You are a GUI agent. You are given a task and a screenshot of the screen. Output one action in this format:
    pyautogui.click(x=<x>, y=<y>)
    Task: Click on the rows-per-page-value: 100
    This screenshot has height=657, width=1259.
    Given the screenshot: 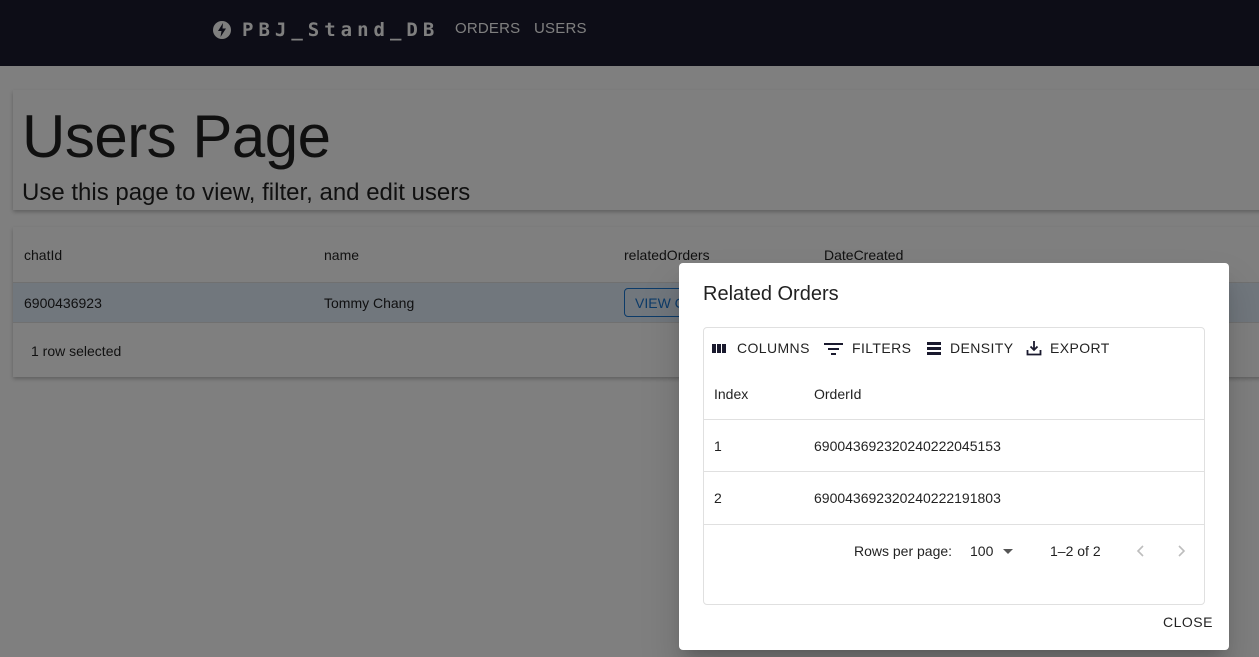 What is the action you would take?
    pyautogui.click(x=982, y=550)
    